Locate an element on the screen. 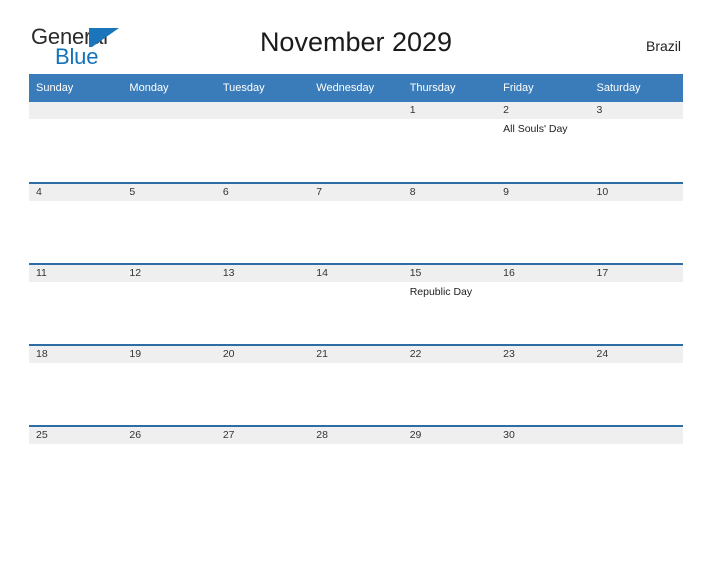 The image size is (712, 572). calendar-day-cell: 30 is located at coordinates (543, 466).